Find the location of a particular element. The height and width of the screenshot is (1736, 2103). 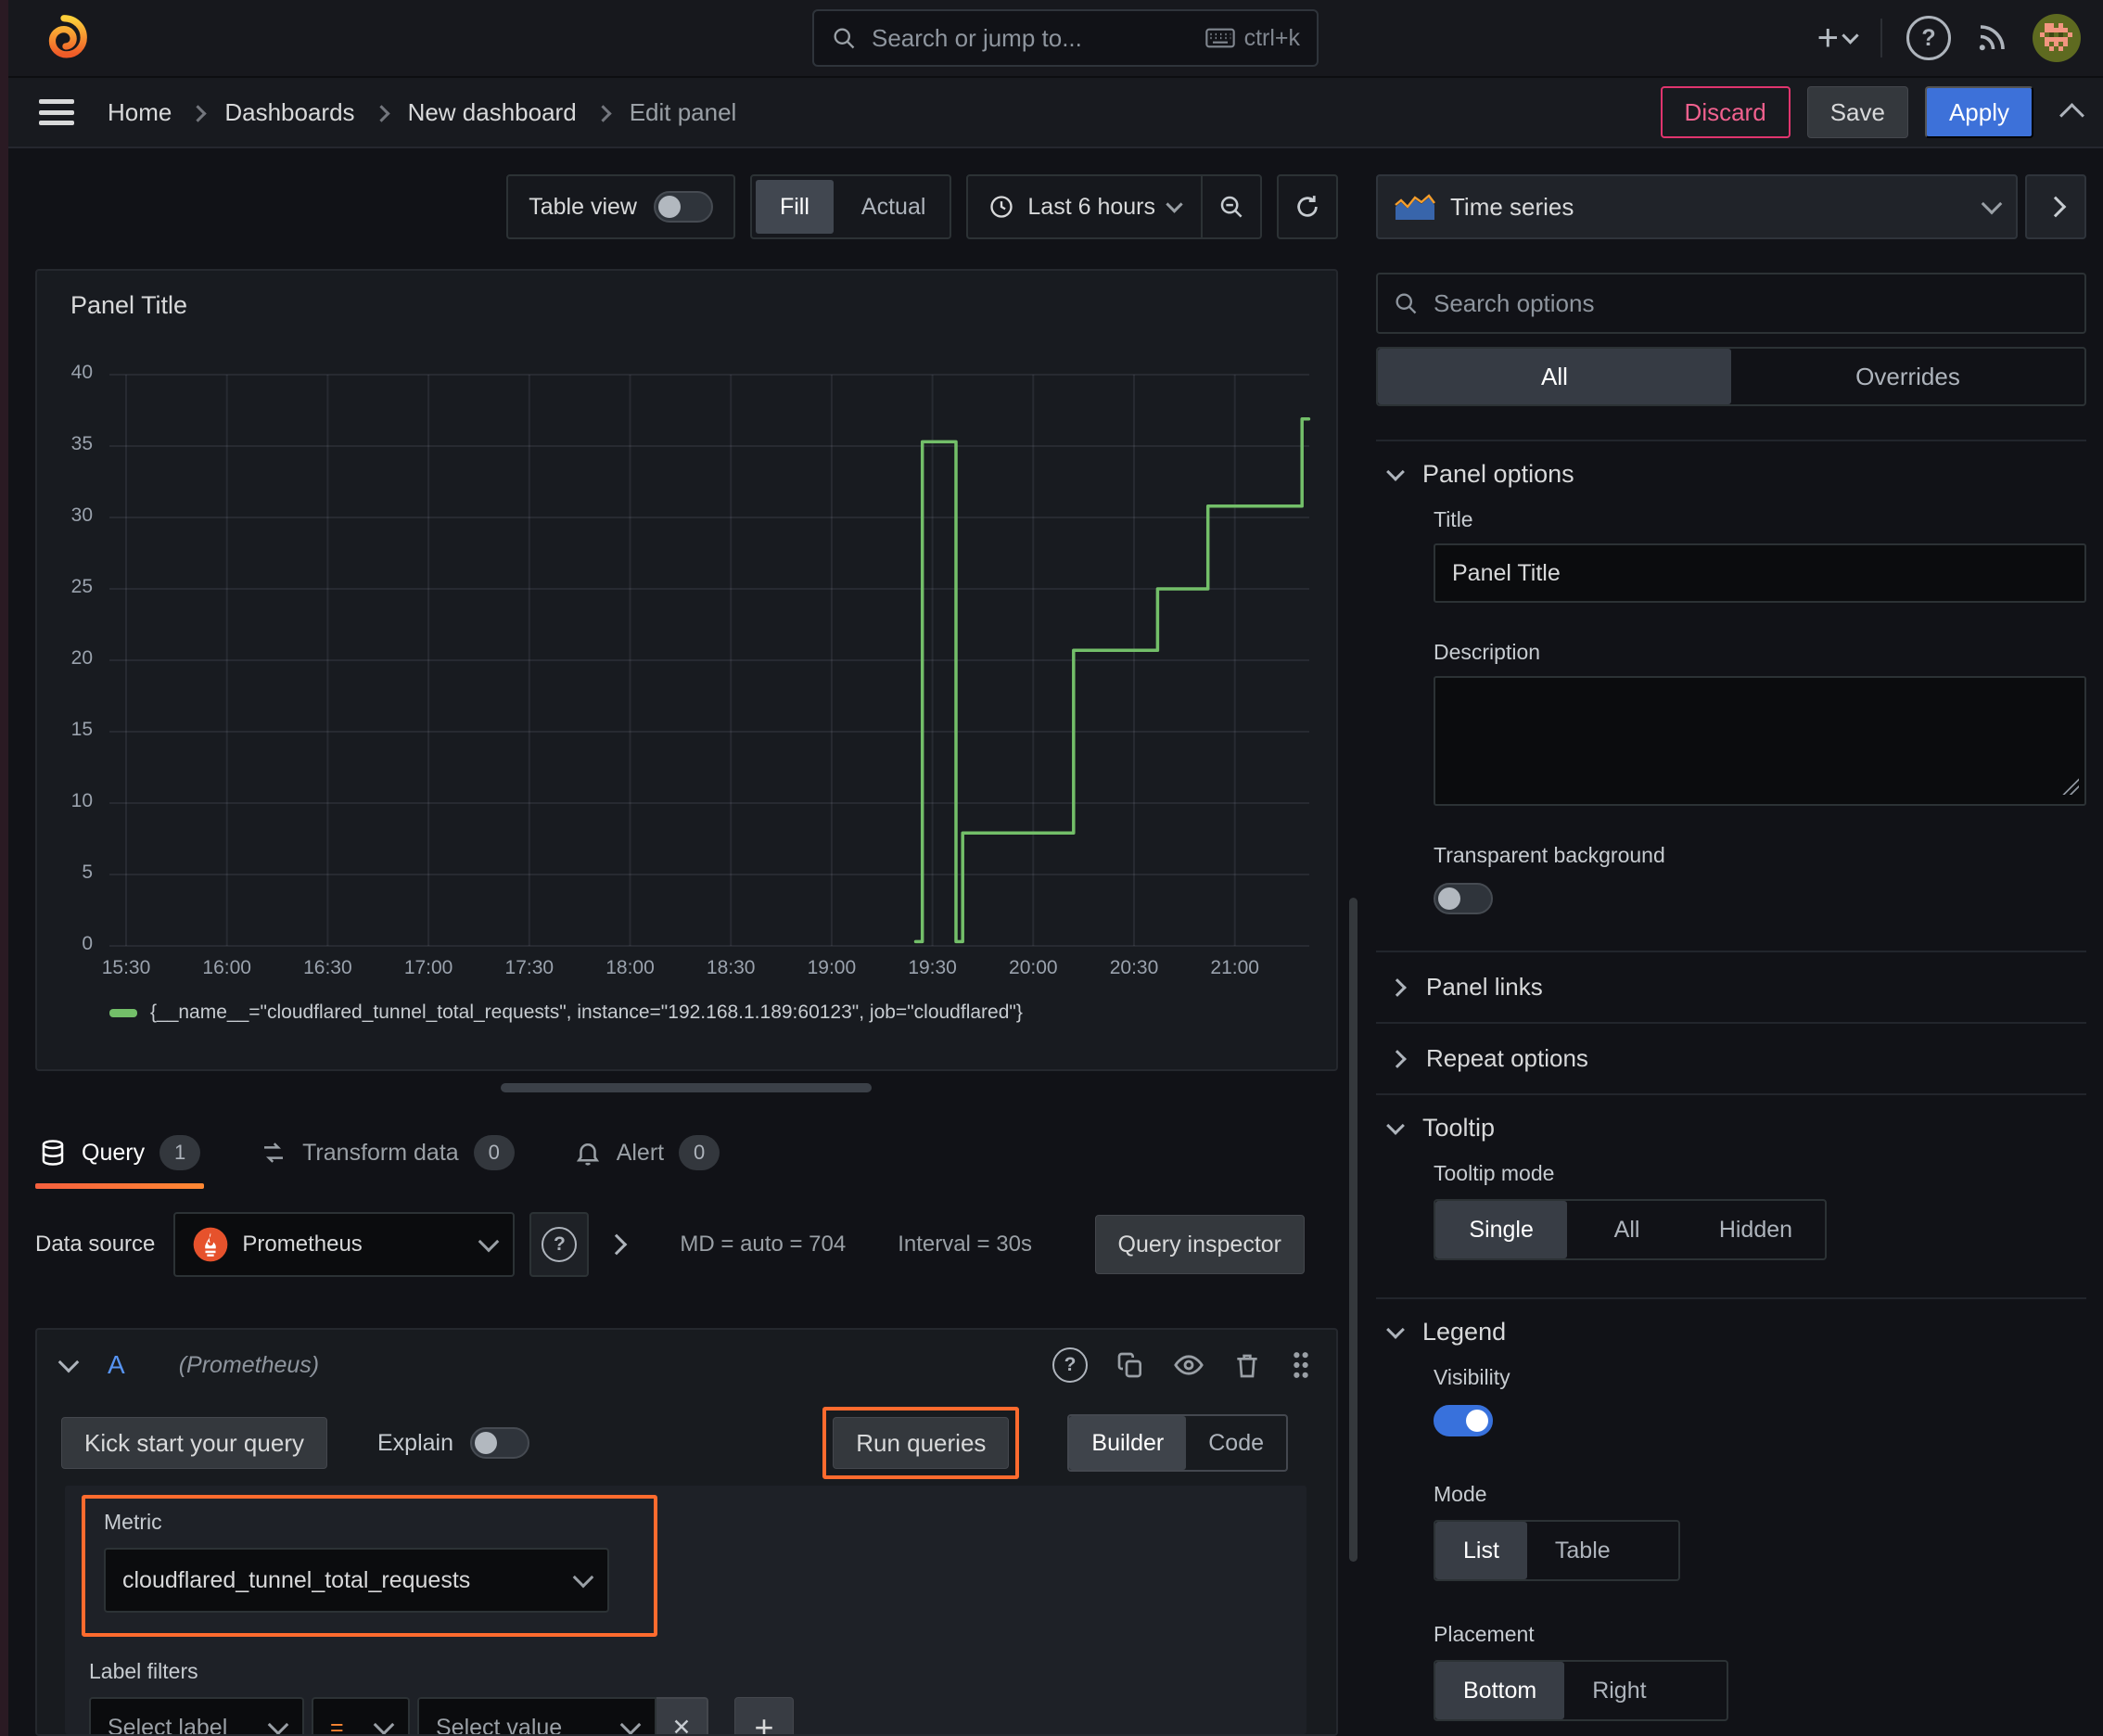

remove-filter-button: ✕ is located at coordinates (682, 1717).